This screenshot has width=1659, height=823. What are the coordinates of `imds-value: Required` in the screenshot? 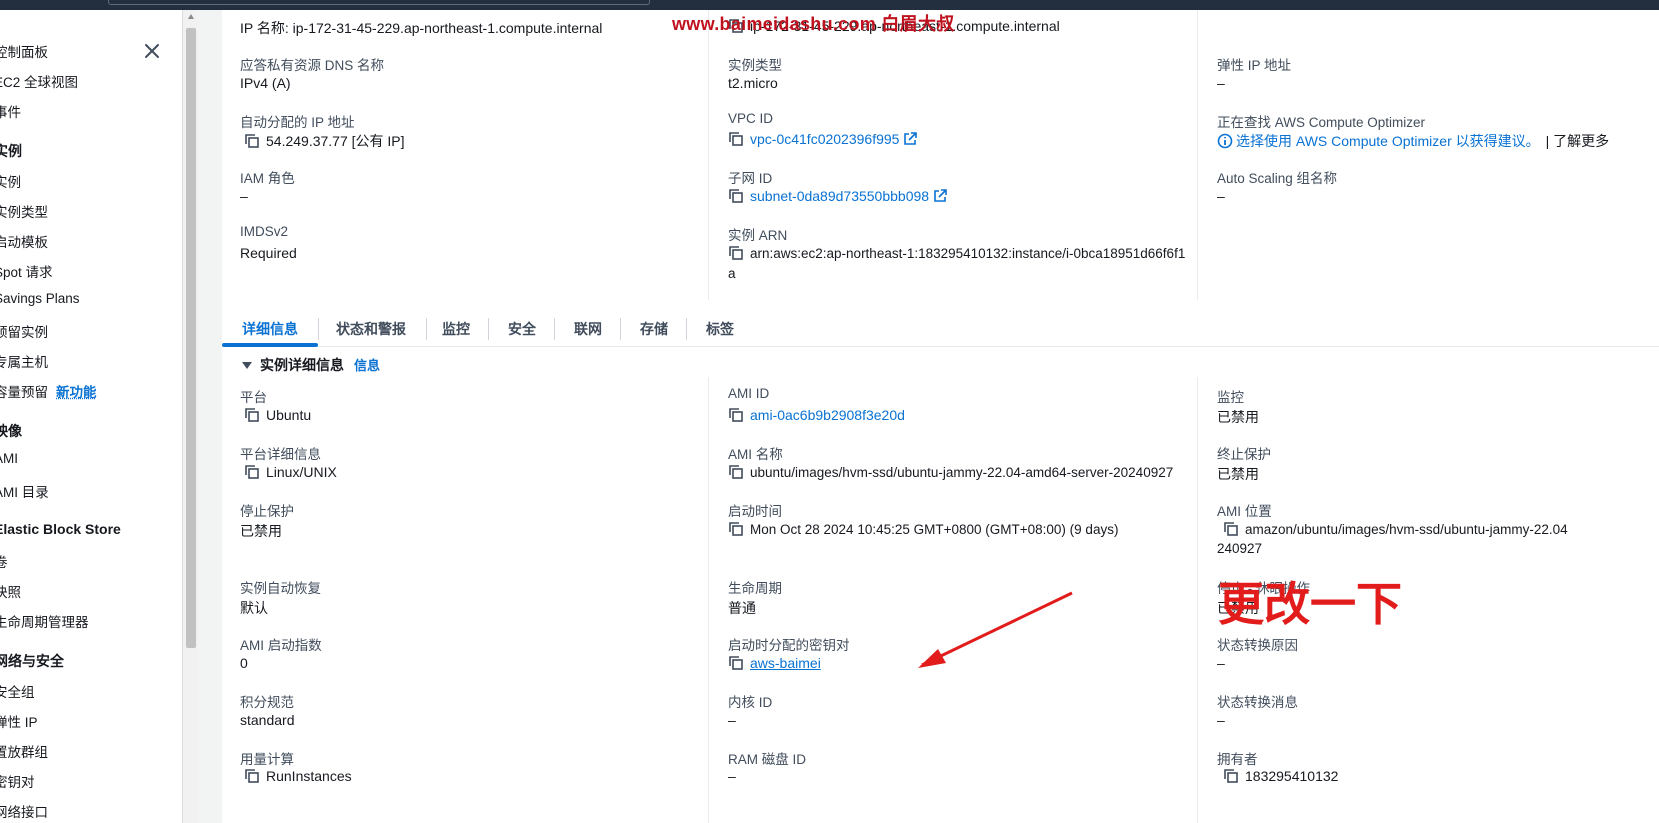 It's located at (268, 253).